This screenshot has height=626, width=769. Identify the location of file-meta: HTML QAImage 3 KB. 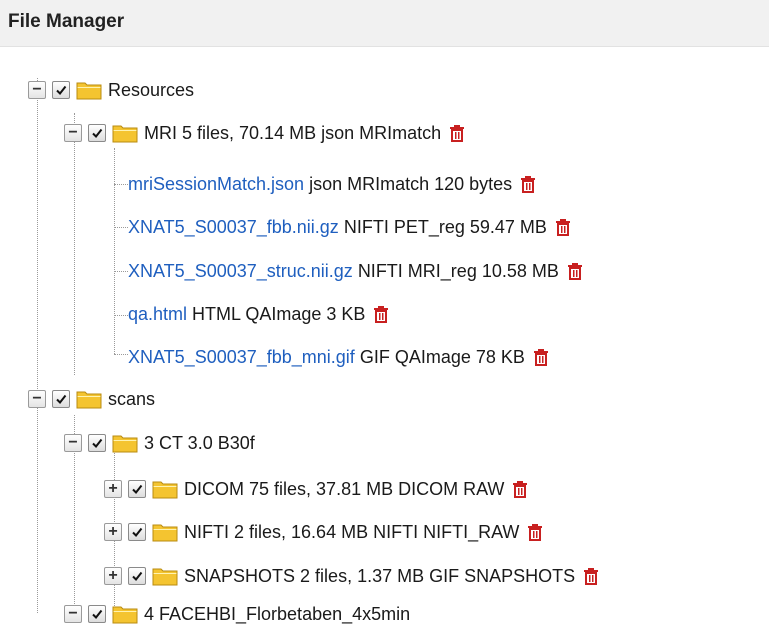
(279, 313).